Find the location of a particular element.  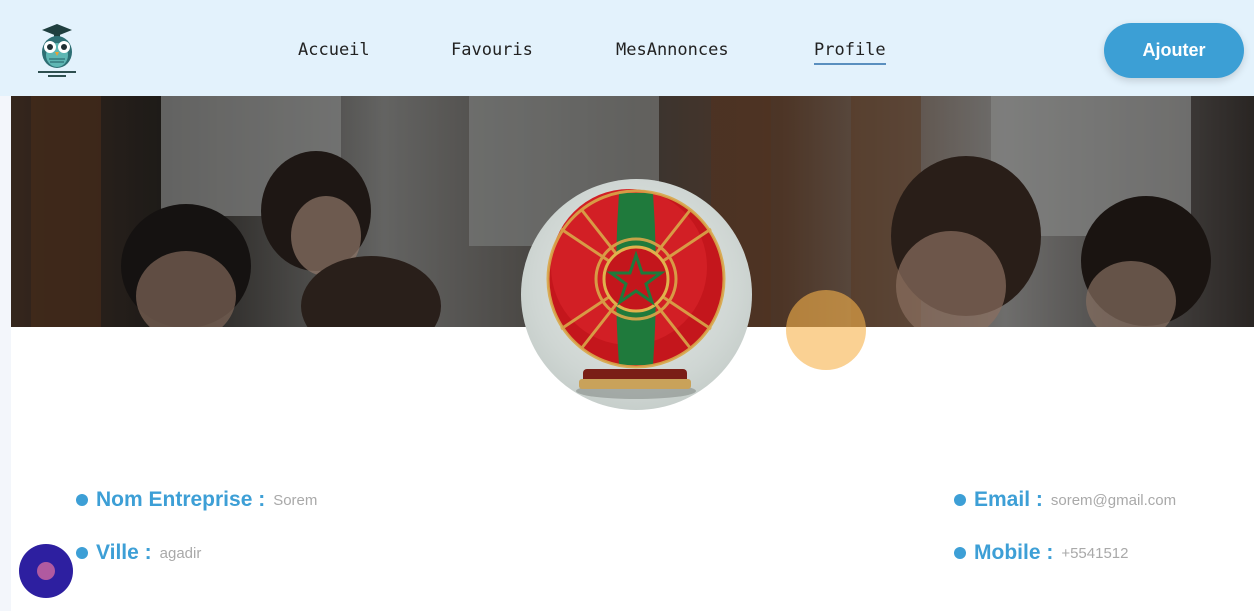

profile-avatar is located at coordinates (636, 294).